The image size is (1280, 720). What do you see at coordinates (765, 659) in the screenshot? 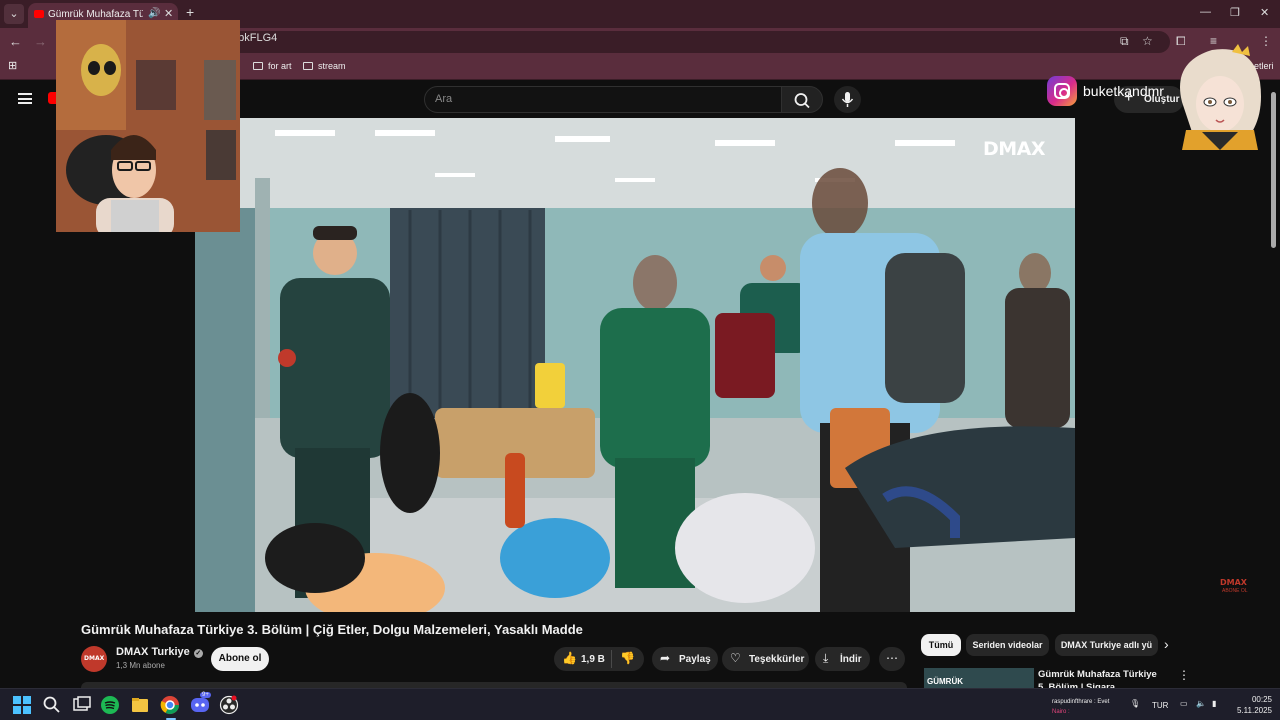
I see `thanks-button: ♡ Teşekkürler` at bounding box center [765, 659].